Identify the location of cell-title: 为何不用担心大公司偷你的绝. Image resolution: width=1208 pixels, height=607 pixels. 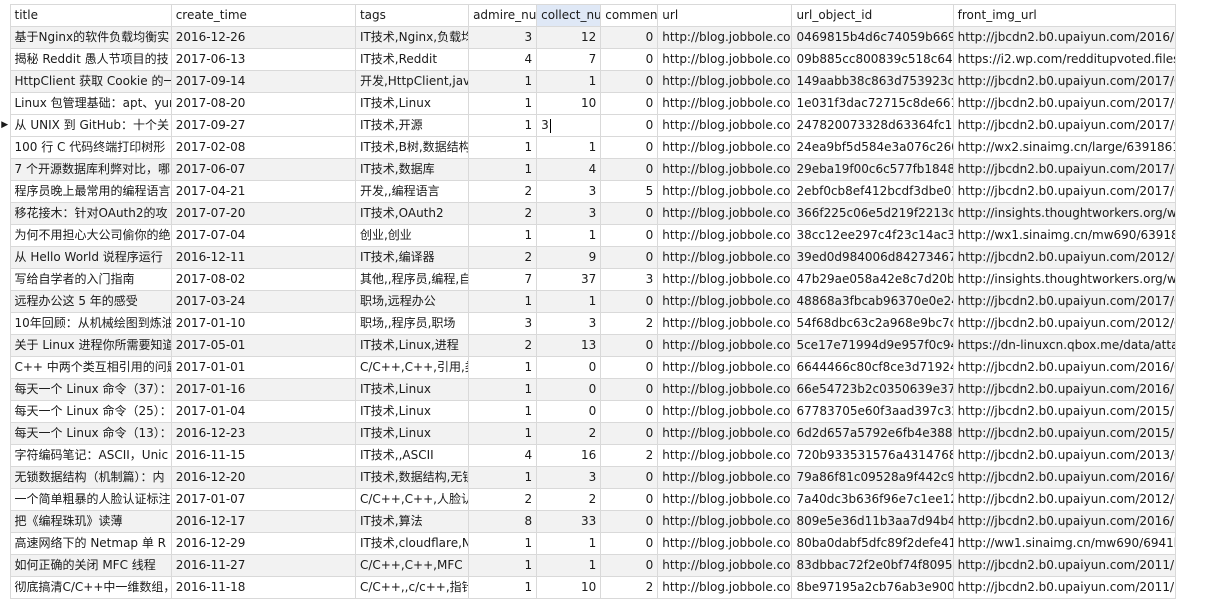
(90, 235).